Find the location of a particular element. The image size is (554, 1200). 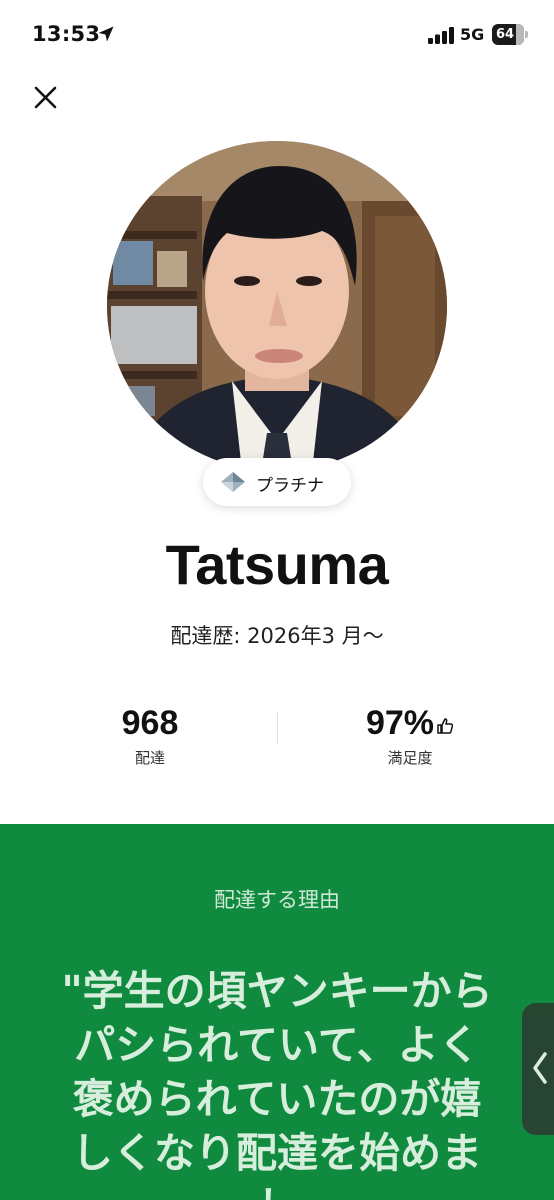

stat-satisfaction-value: 97% is located at coordinates (400, 723).